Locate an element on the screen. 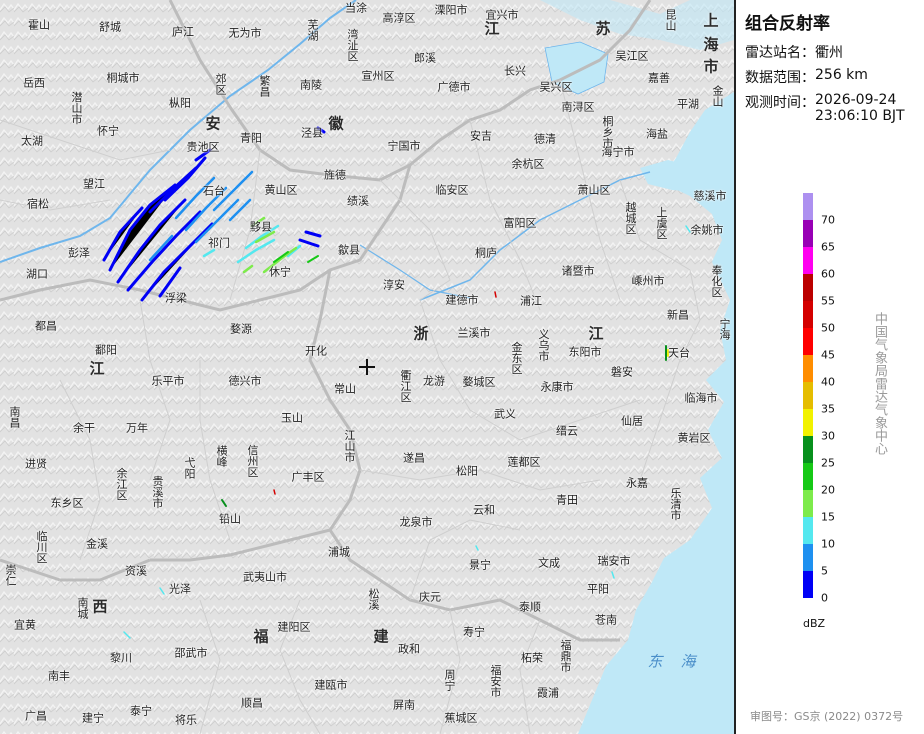 Image resolution: width=924 pixels, height=734 pixels. city-label: 长兴 is located at coordinates (515, 71).